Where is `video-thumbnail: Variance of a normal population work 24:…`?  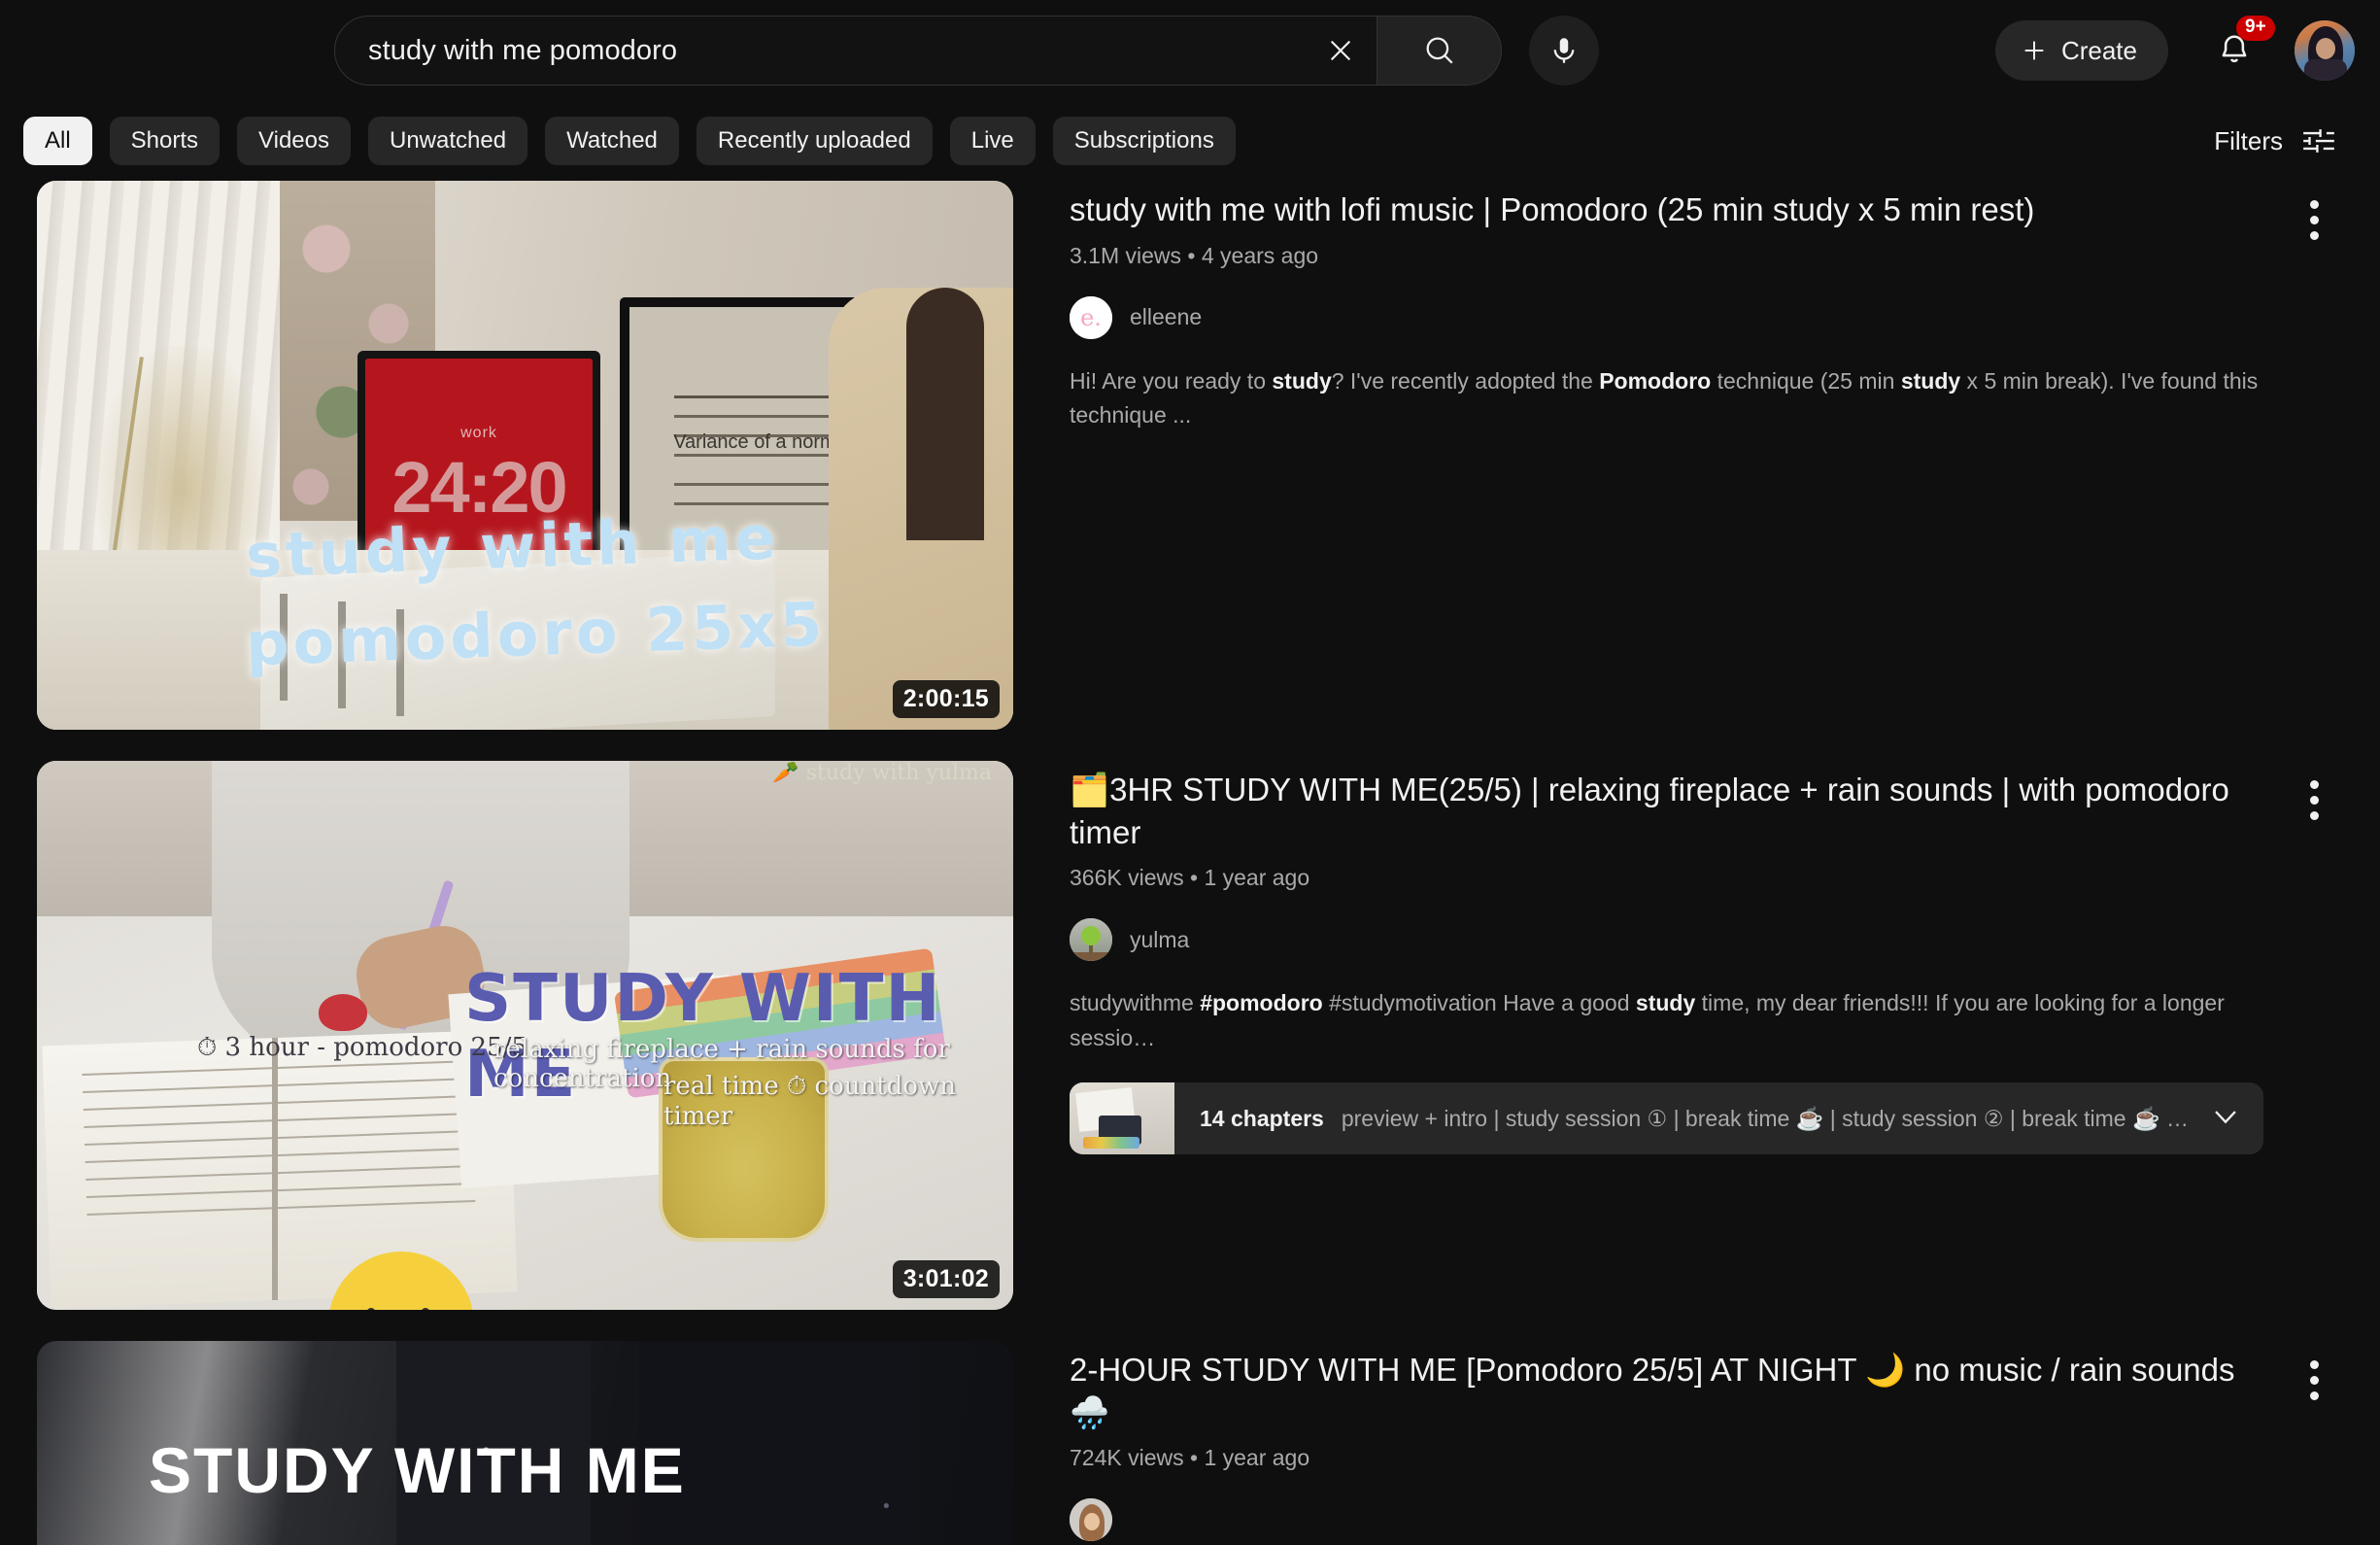 video-thumbnail: Variance of a normal population work 24:… is located at coordinates (525, 455).